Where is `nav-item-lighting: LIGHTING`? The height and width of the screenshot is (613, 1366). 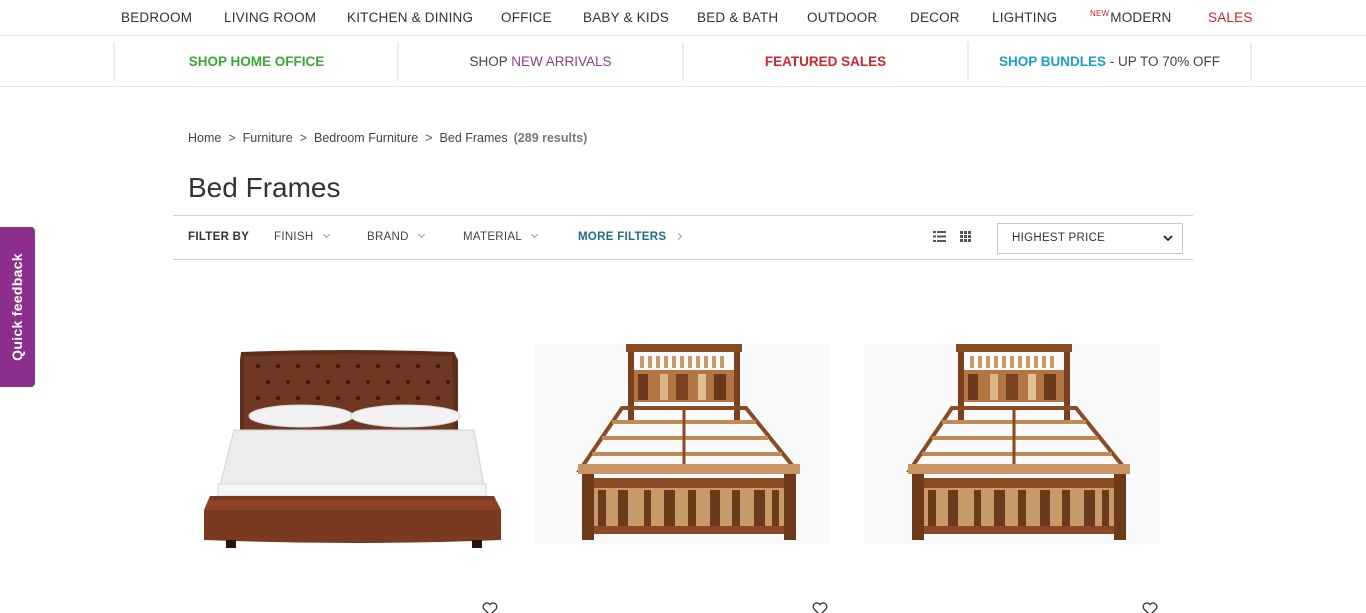
nav-item-lighting: LIGHTING is located at coordinates (1024, 17).